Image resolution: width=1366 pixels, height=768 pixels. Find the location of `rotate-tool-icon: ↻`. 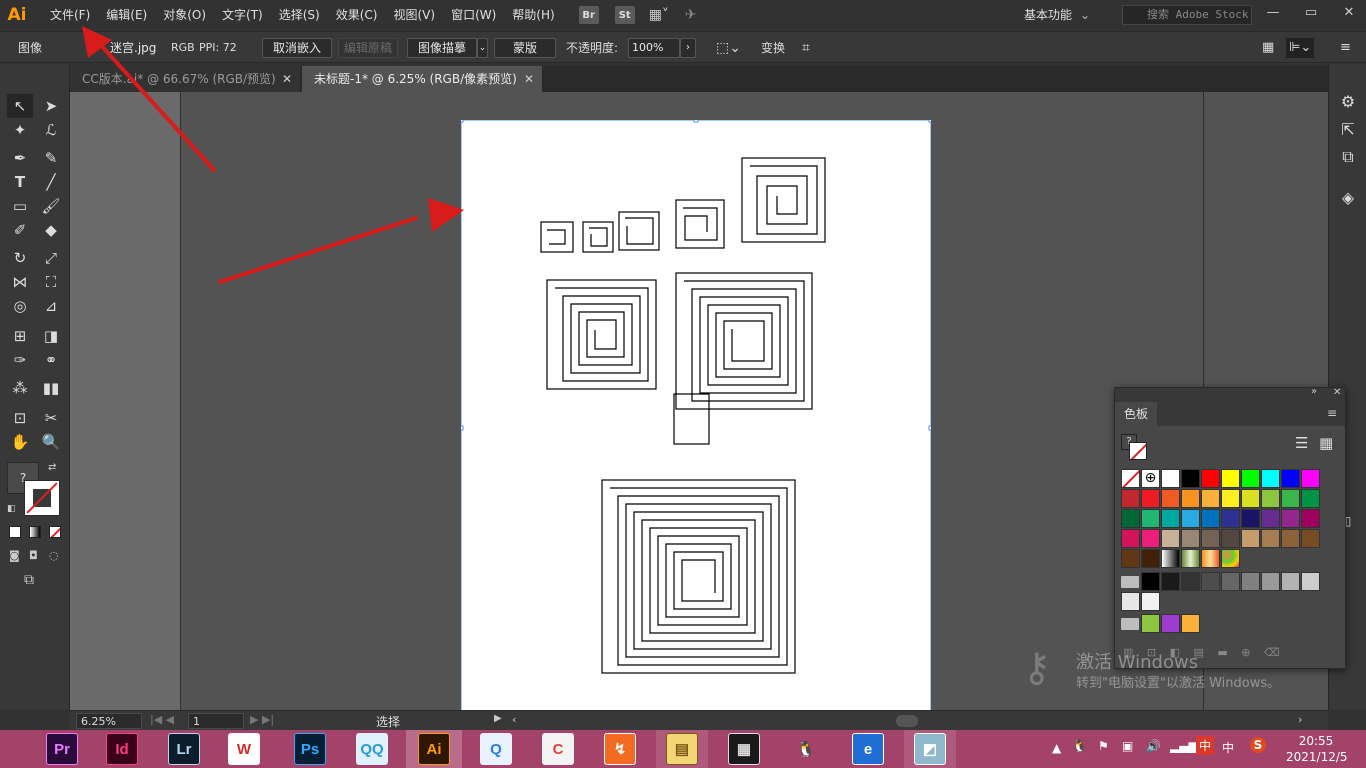

rotate-tool-icon: ↻ is located at coordinates (20, 258).